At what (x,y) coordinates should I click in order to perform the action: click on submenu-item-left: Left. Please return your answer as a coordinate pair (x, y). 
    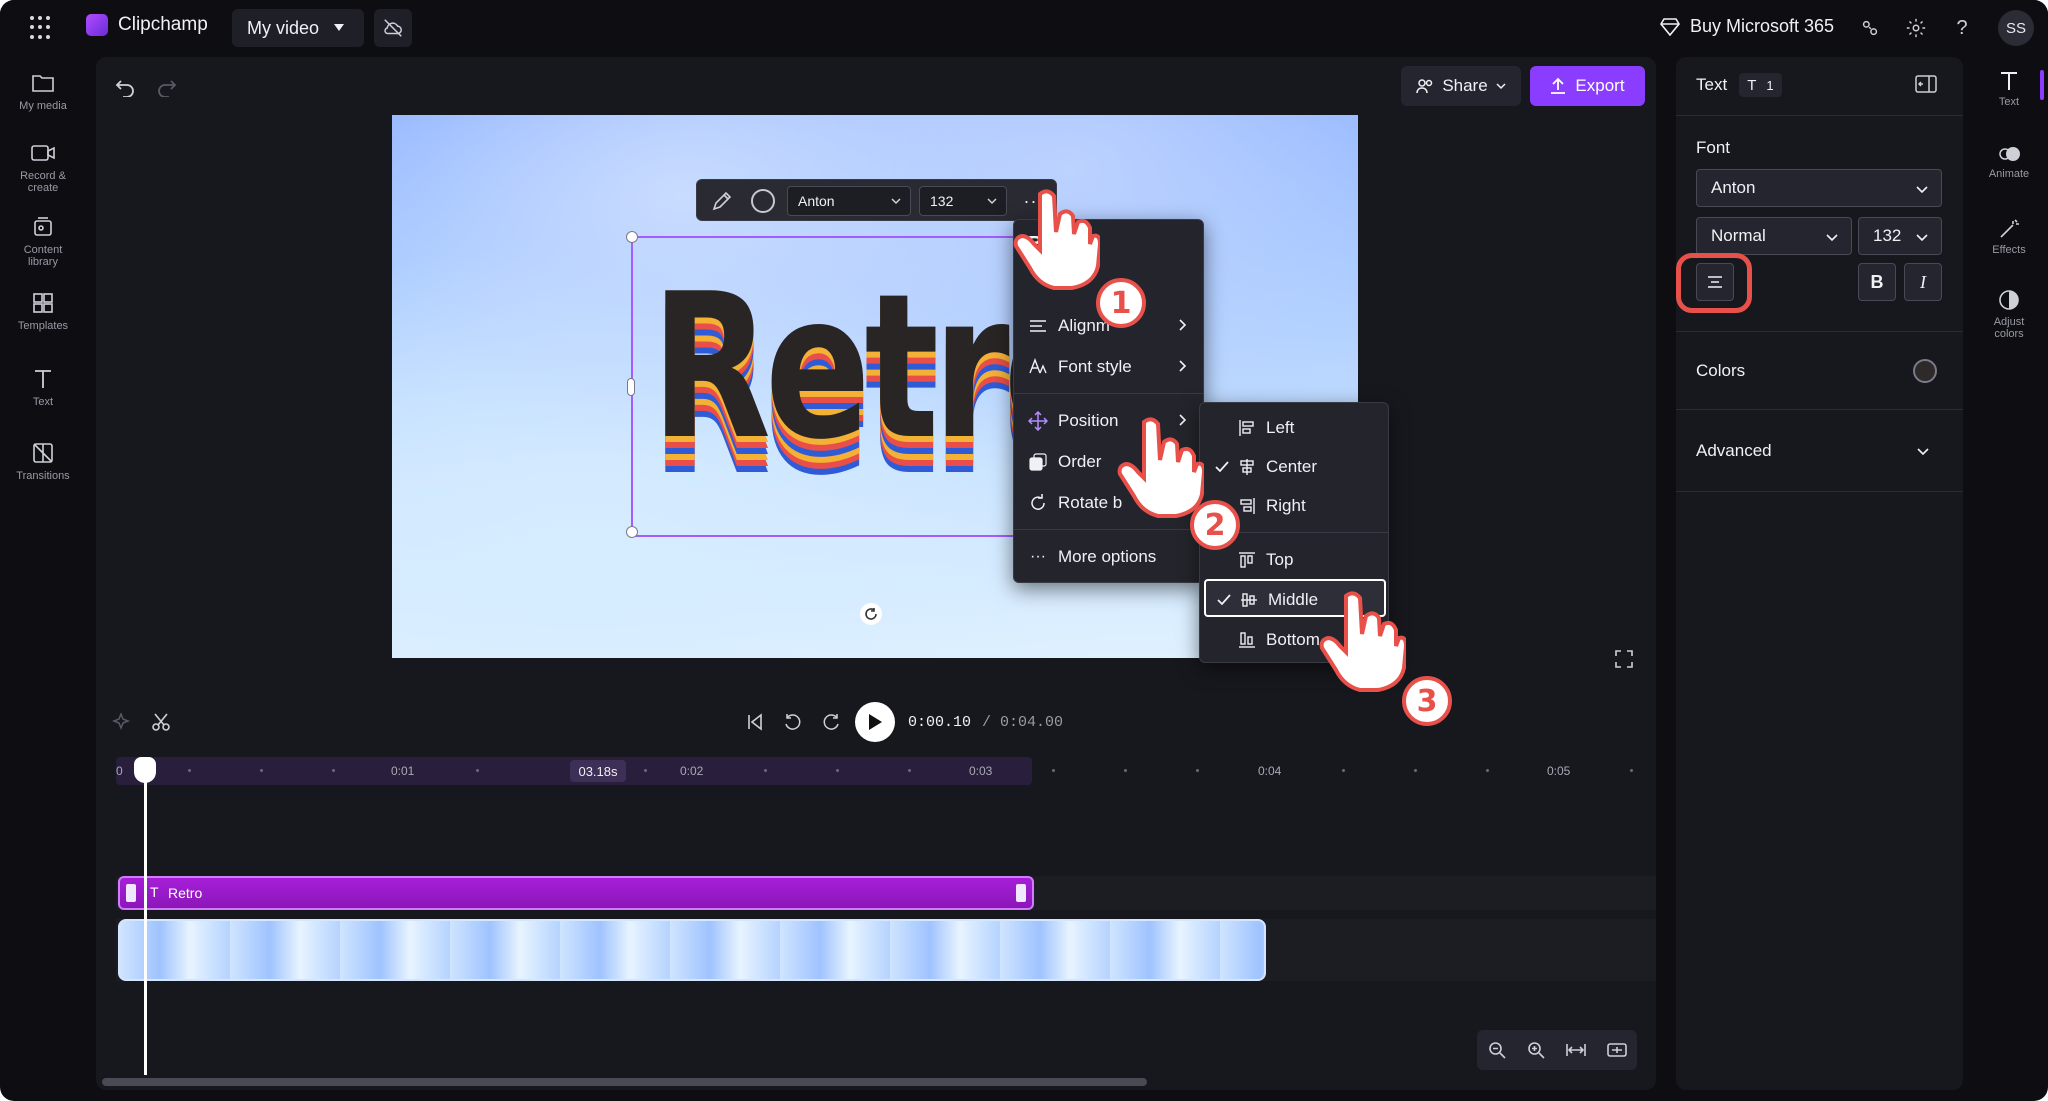
    Looking at the image, I should click on (1294, 428).